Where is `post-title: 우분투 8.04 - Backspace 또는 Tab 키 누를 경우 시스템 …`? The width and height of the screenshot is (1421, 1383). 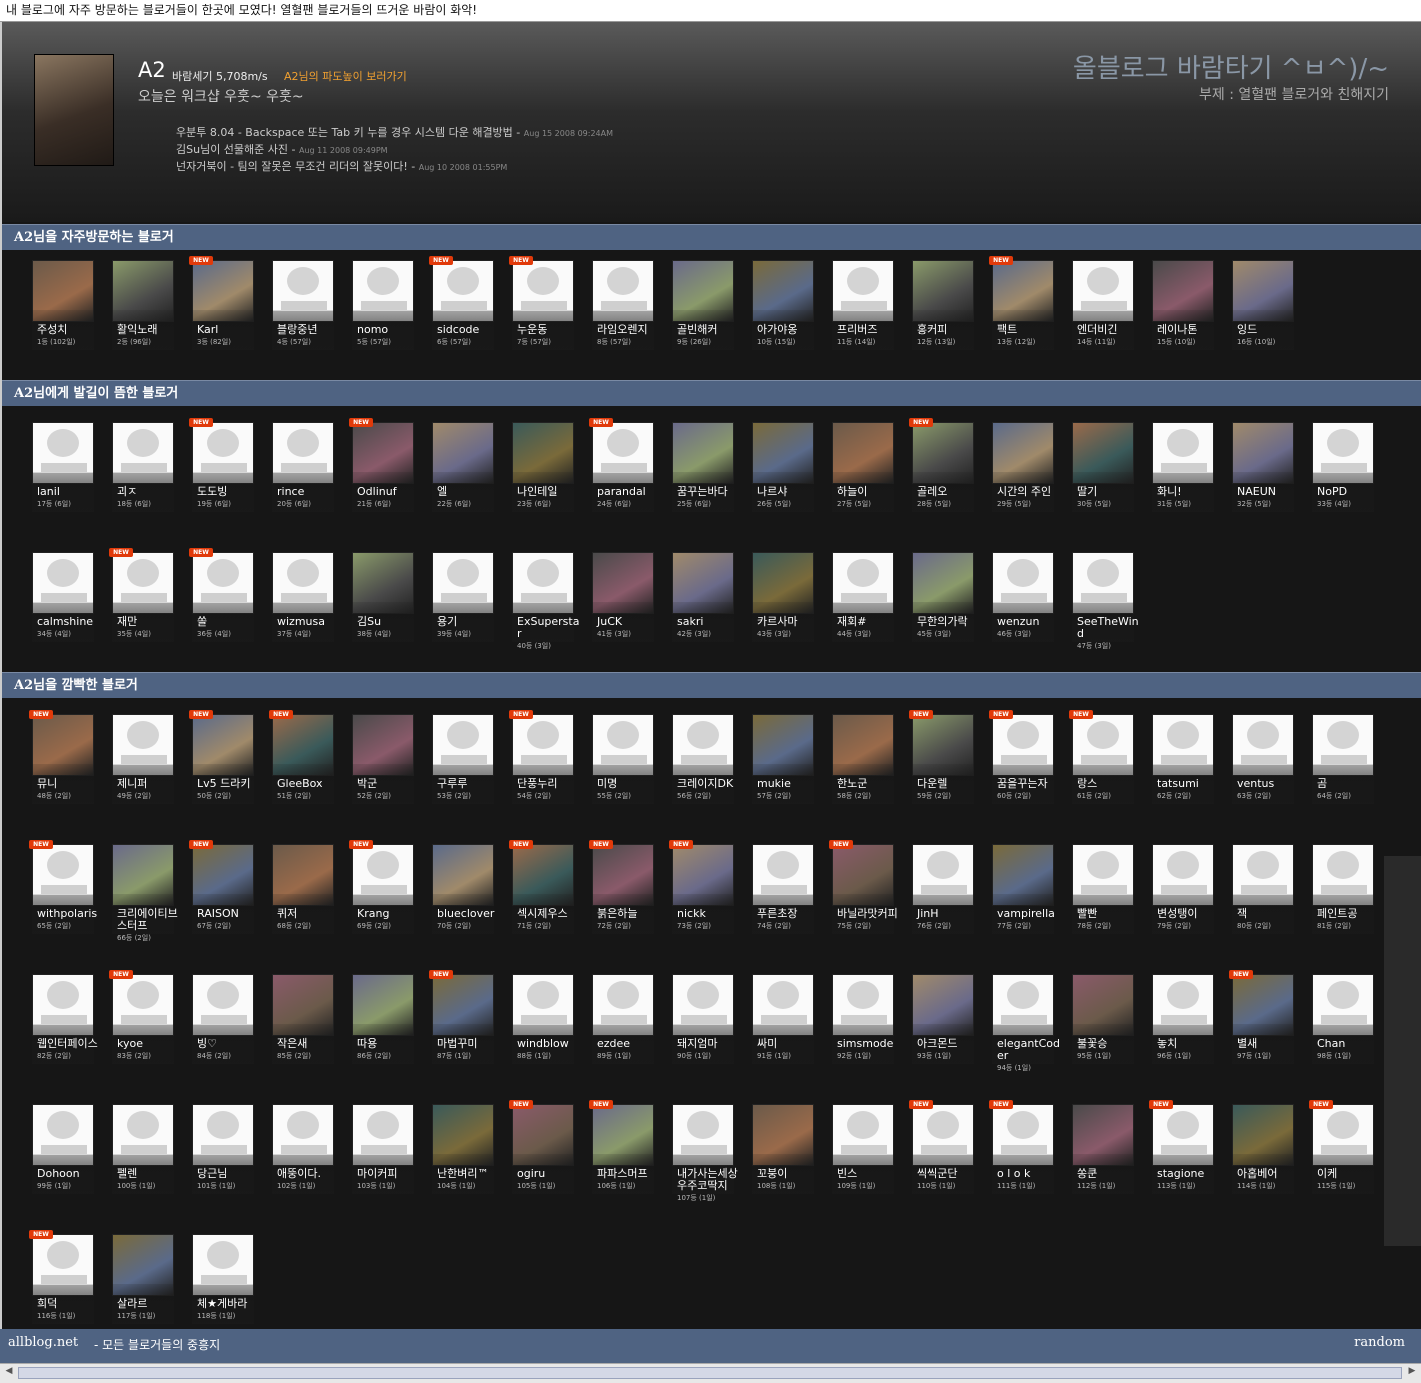 post-title: 우분투 8.04 - Backspace 또는 Tab 키 누를 경우 시스템 … is located at coordinates (344, 132).